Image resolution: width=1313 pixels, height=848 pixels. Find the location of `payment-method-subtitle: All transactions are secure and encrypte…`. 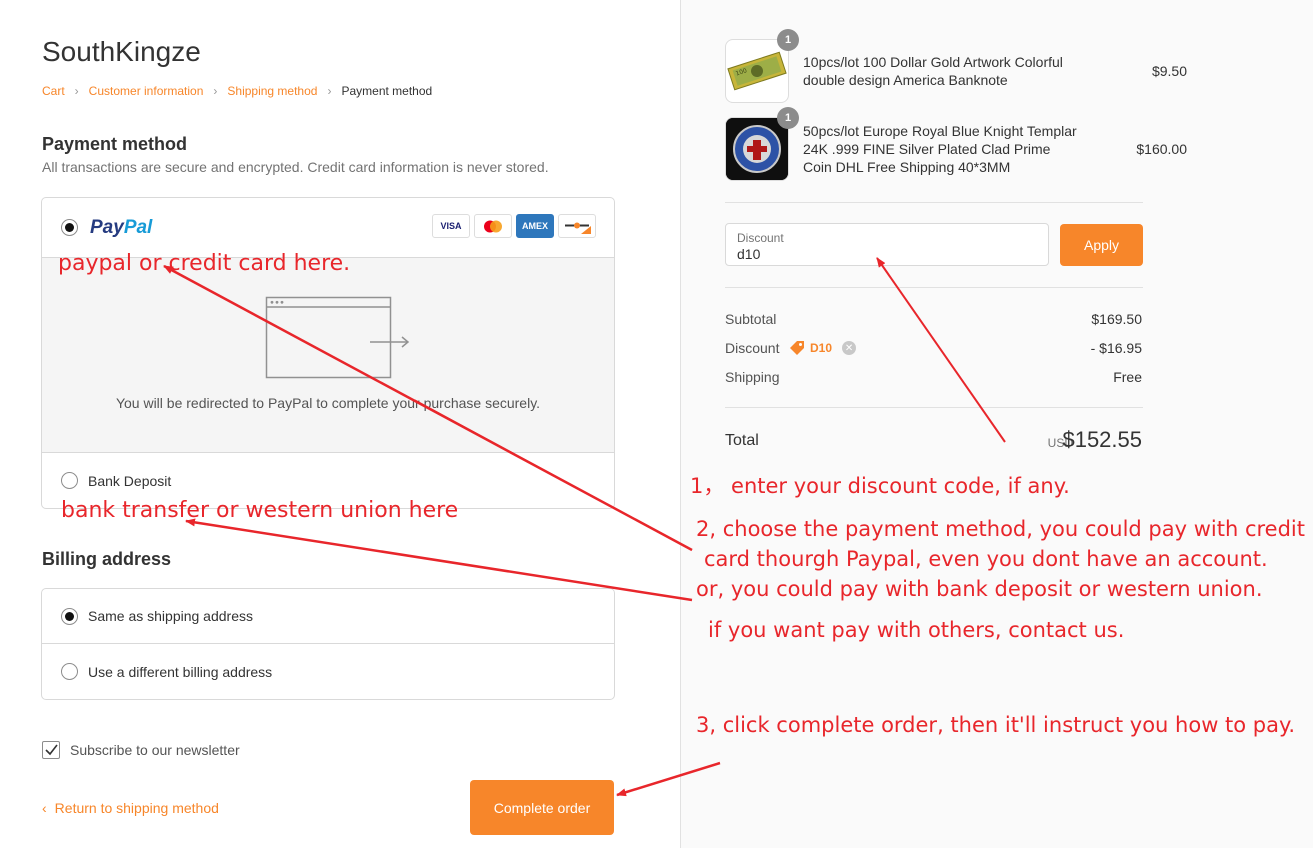

payment-method-subtitle: All transactions are secure and encrypte… is located at coordinates (295, 167).